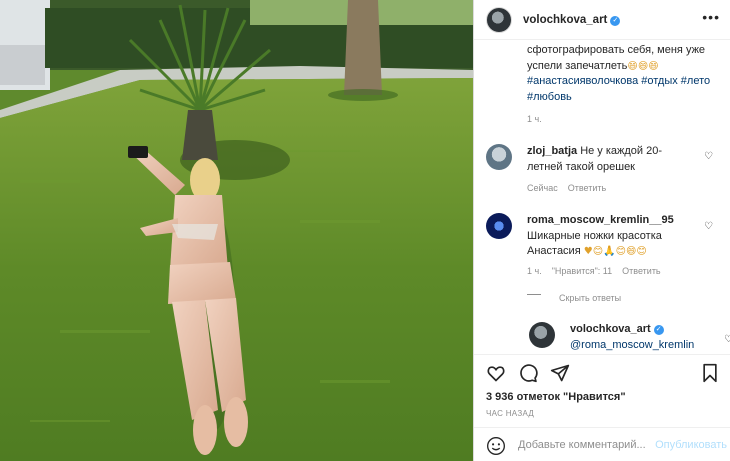 This screenshot has width=730, height=461. What do you see at coordinates (510, 413) in the screenshot?
I see `post-time-ago: ЧАС НАЗАД` at bounding box center [510, 413].